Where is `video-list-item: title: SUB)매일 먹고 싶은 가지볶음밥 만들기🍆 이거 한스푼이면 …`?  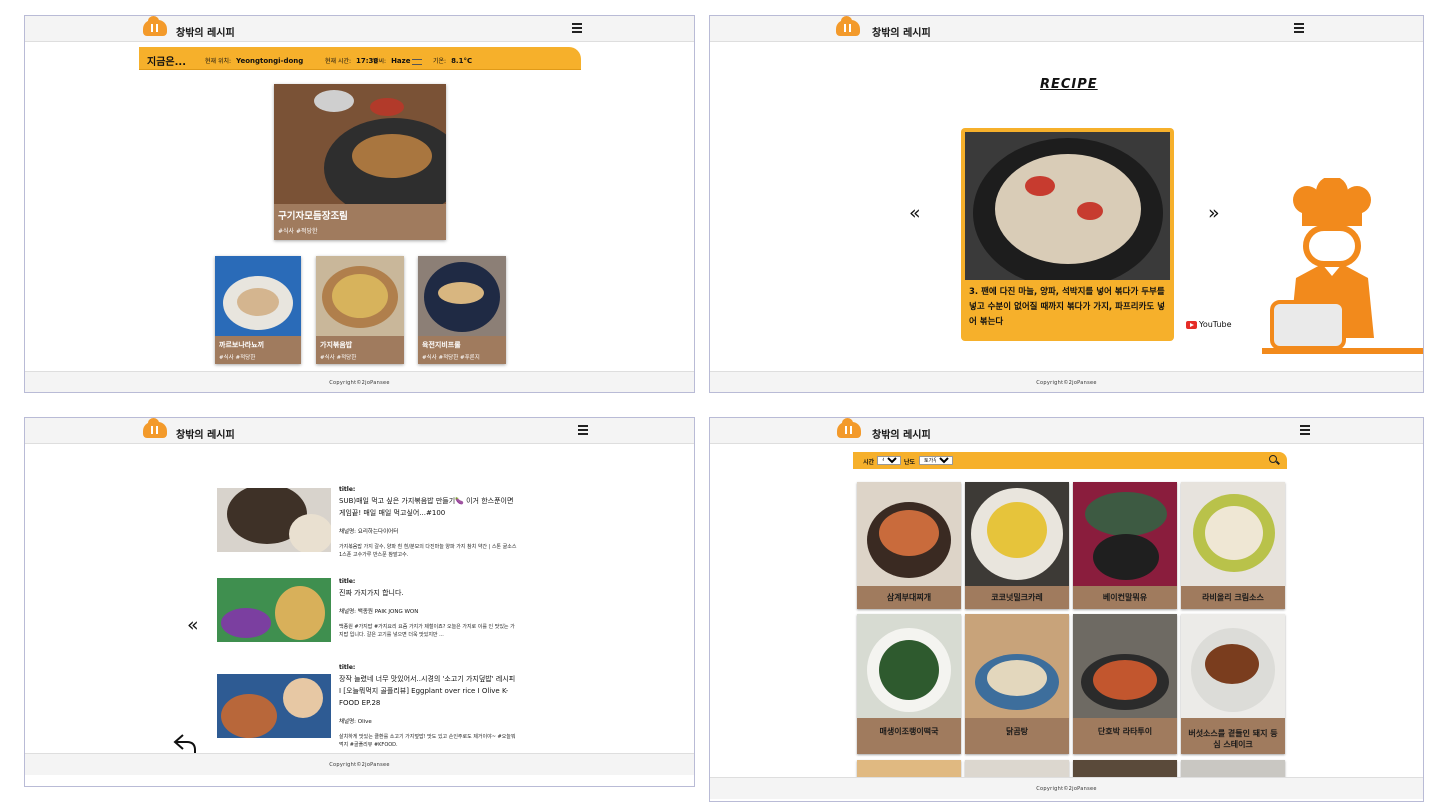 video-list-item: title: SUB)매일 먹고 싶은 가지볶음밥 만들기🍆 이거 한스푼이면 … is located at coordinates (367, 526).